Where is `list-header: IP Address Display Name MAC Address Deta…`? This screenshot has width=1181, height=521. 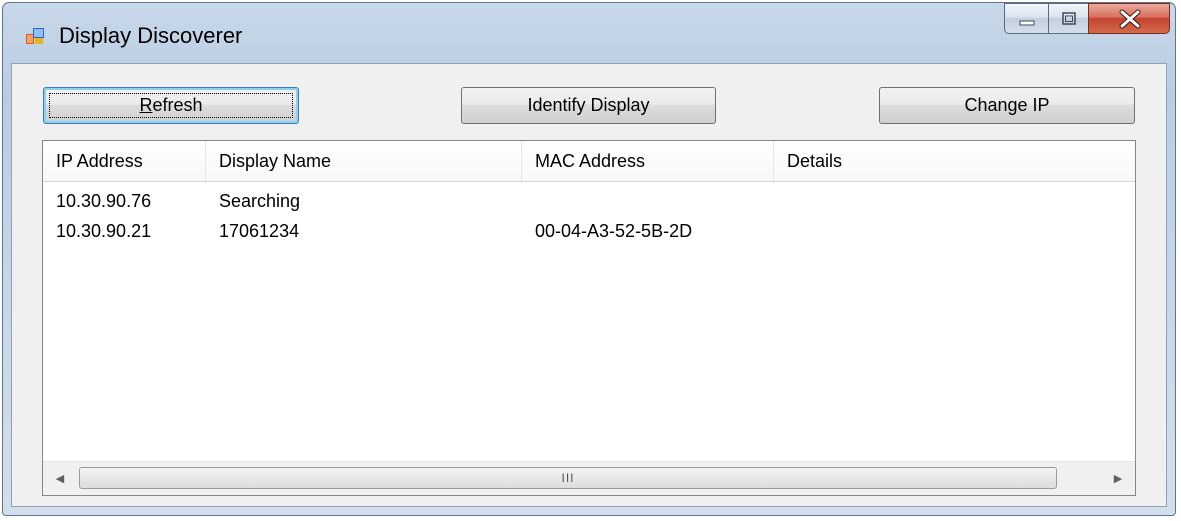
list-header: IP Address Display Name MAC Address Deta… is located at coordinates (589, 161).